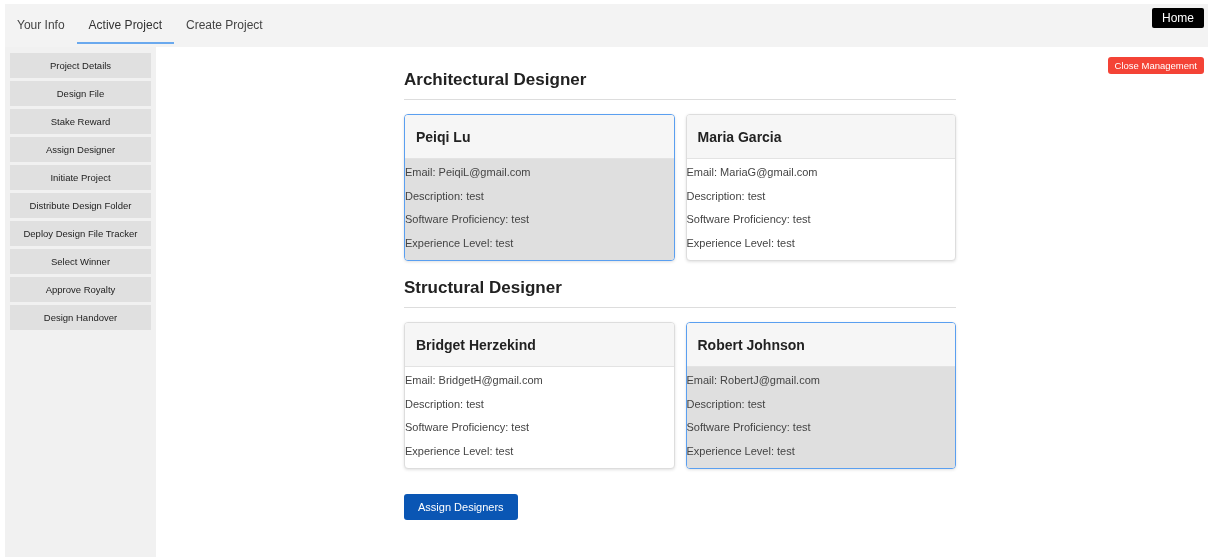  Describe the element at coordinates (80, 177) in the screenshot. I see `sidebar-button: Initiate Project` at that location.